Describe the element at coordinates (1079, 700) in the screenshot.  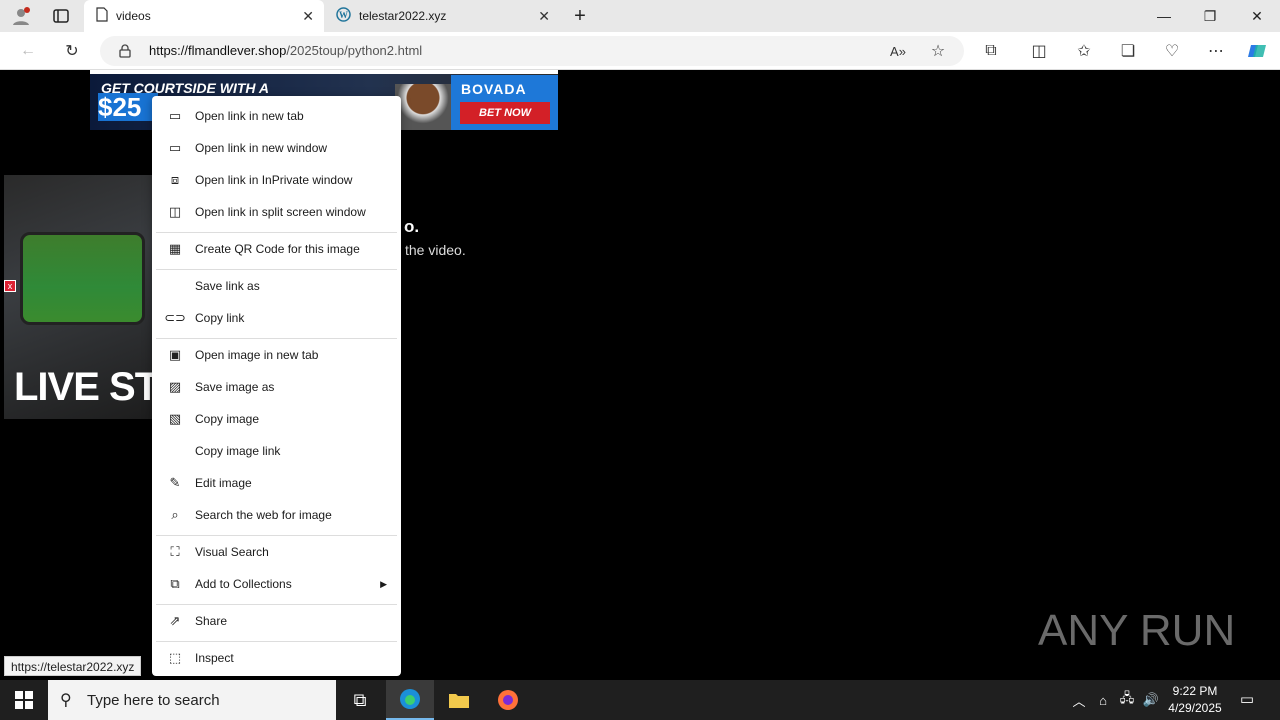
I see `show-hidden-icons-icon: ︿` at that location.